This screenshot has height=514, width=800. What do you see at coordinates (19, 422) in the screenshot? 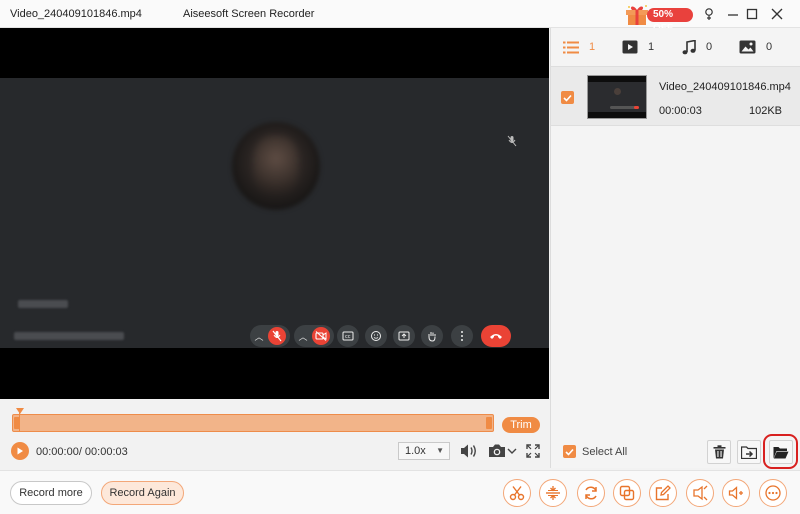
I see `playhead-line` at bounding box center [19, 422].